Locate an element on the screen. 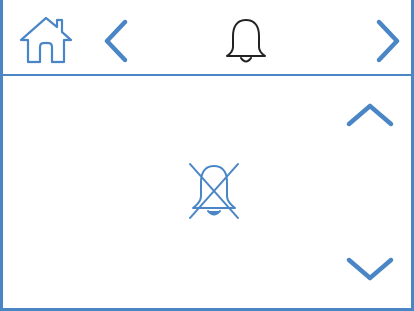  bell-icon is located at coordinates (246, 41).